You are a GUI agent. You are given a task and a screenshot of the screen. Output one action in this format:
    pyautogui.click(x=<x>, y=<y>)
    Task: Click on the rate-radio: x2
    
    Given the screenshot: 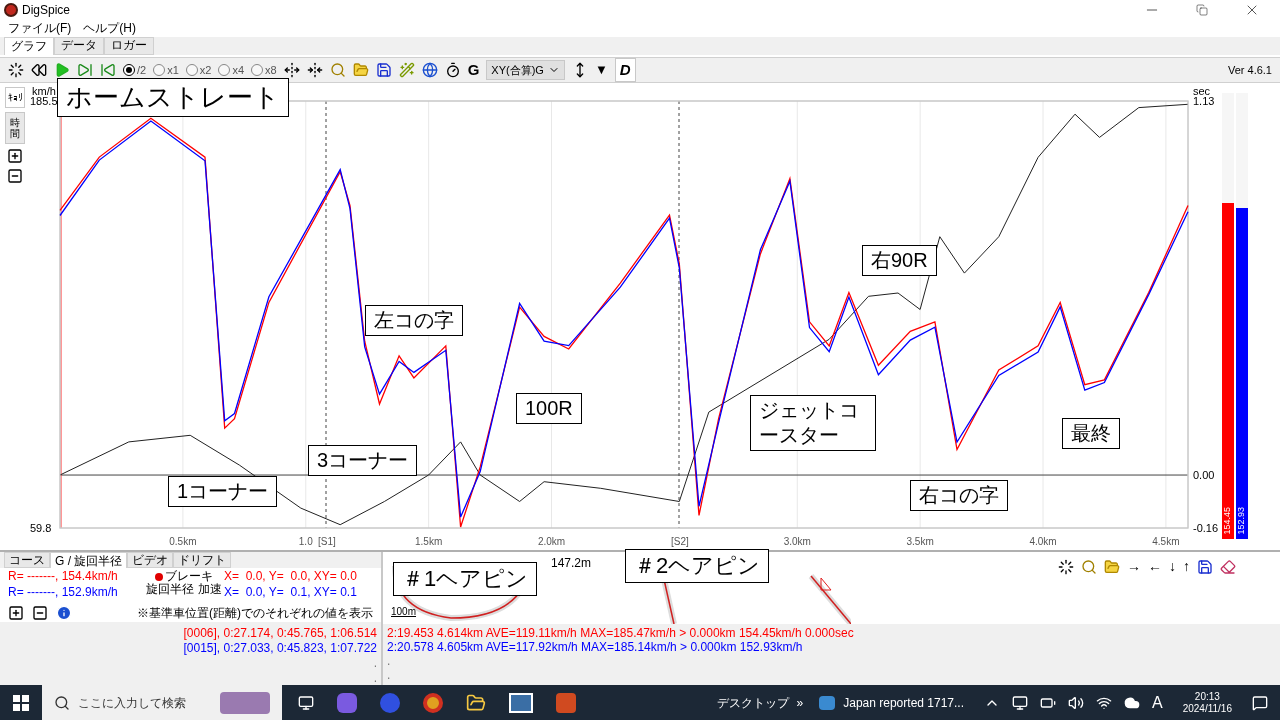 What is the action you would take?
    pyautogui.click(x=198, y=70)
    